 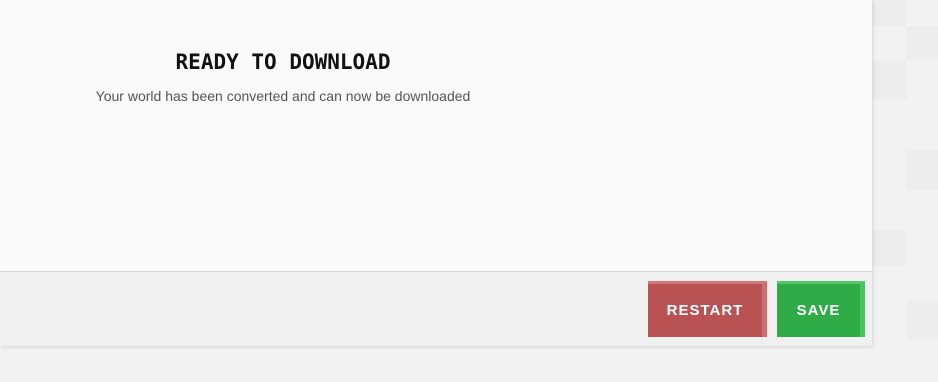 I want to click on background-pattern, so click(x=905, y=191).